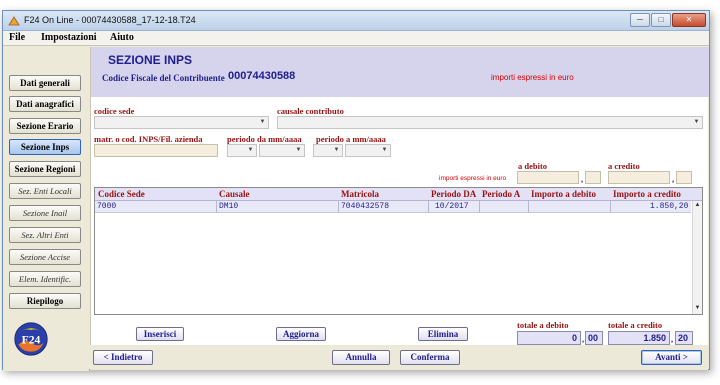  What do you see at coordinates (563, 194) in the screenshot?
I see `col-importo-debito: Importo a debito` at bounding box center [563, 194].